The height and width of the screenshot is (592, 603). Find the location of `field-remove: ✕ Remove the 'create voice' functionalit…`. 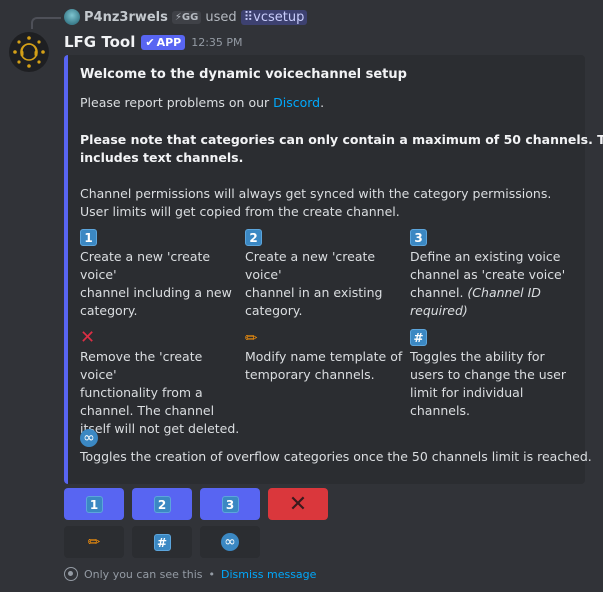

field-remove: ✕ Remove the 'create voice' functionalit… is located at coordinates (160, 382).